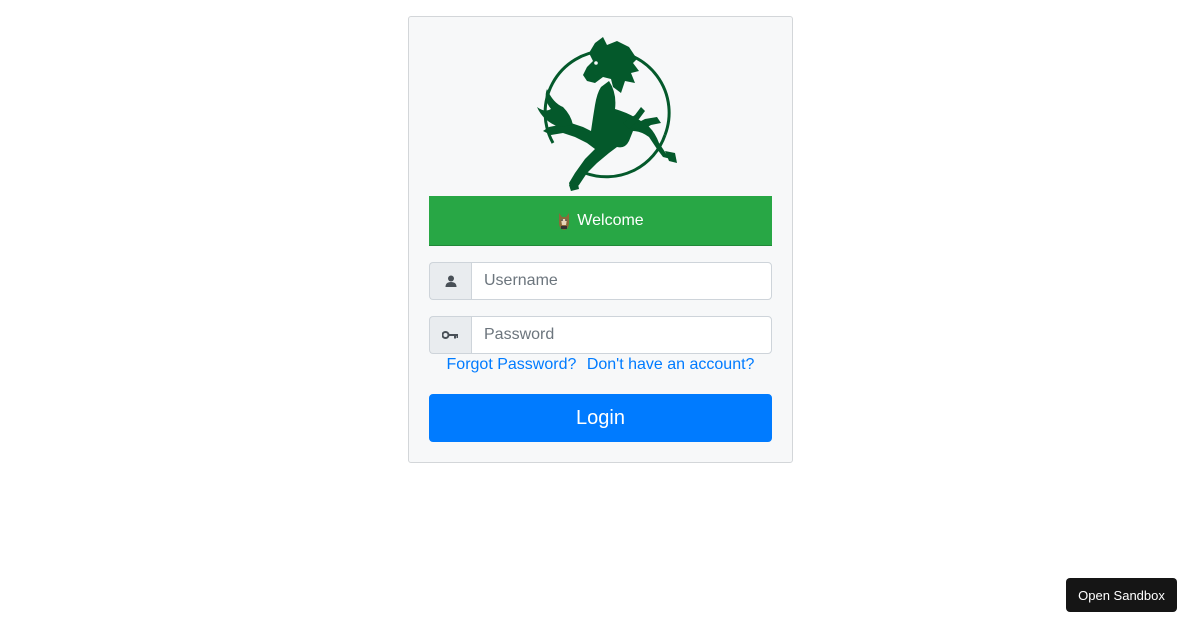 The image size is (1200, 630). What do you see at coordinates (671, 364) in the screenshot?
I see `register-link: Don't have an account?` at bounding box center [671, 364].